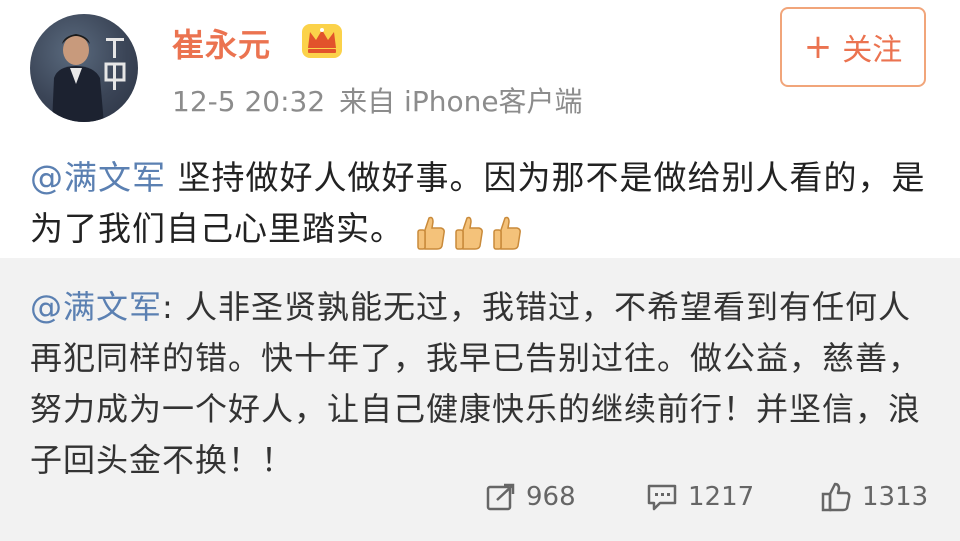 This screenshot has height=541, width=960. Describe the element at coordinates (818, 47) in the screenshot. I see `plus-icon: +` at that location.